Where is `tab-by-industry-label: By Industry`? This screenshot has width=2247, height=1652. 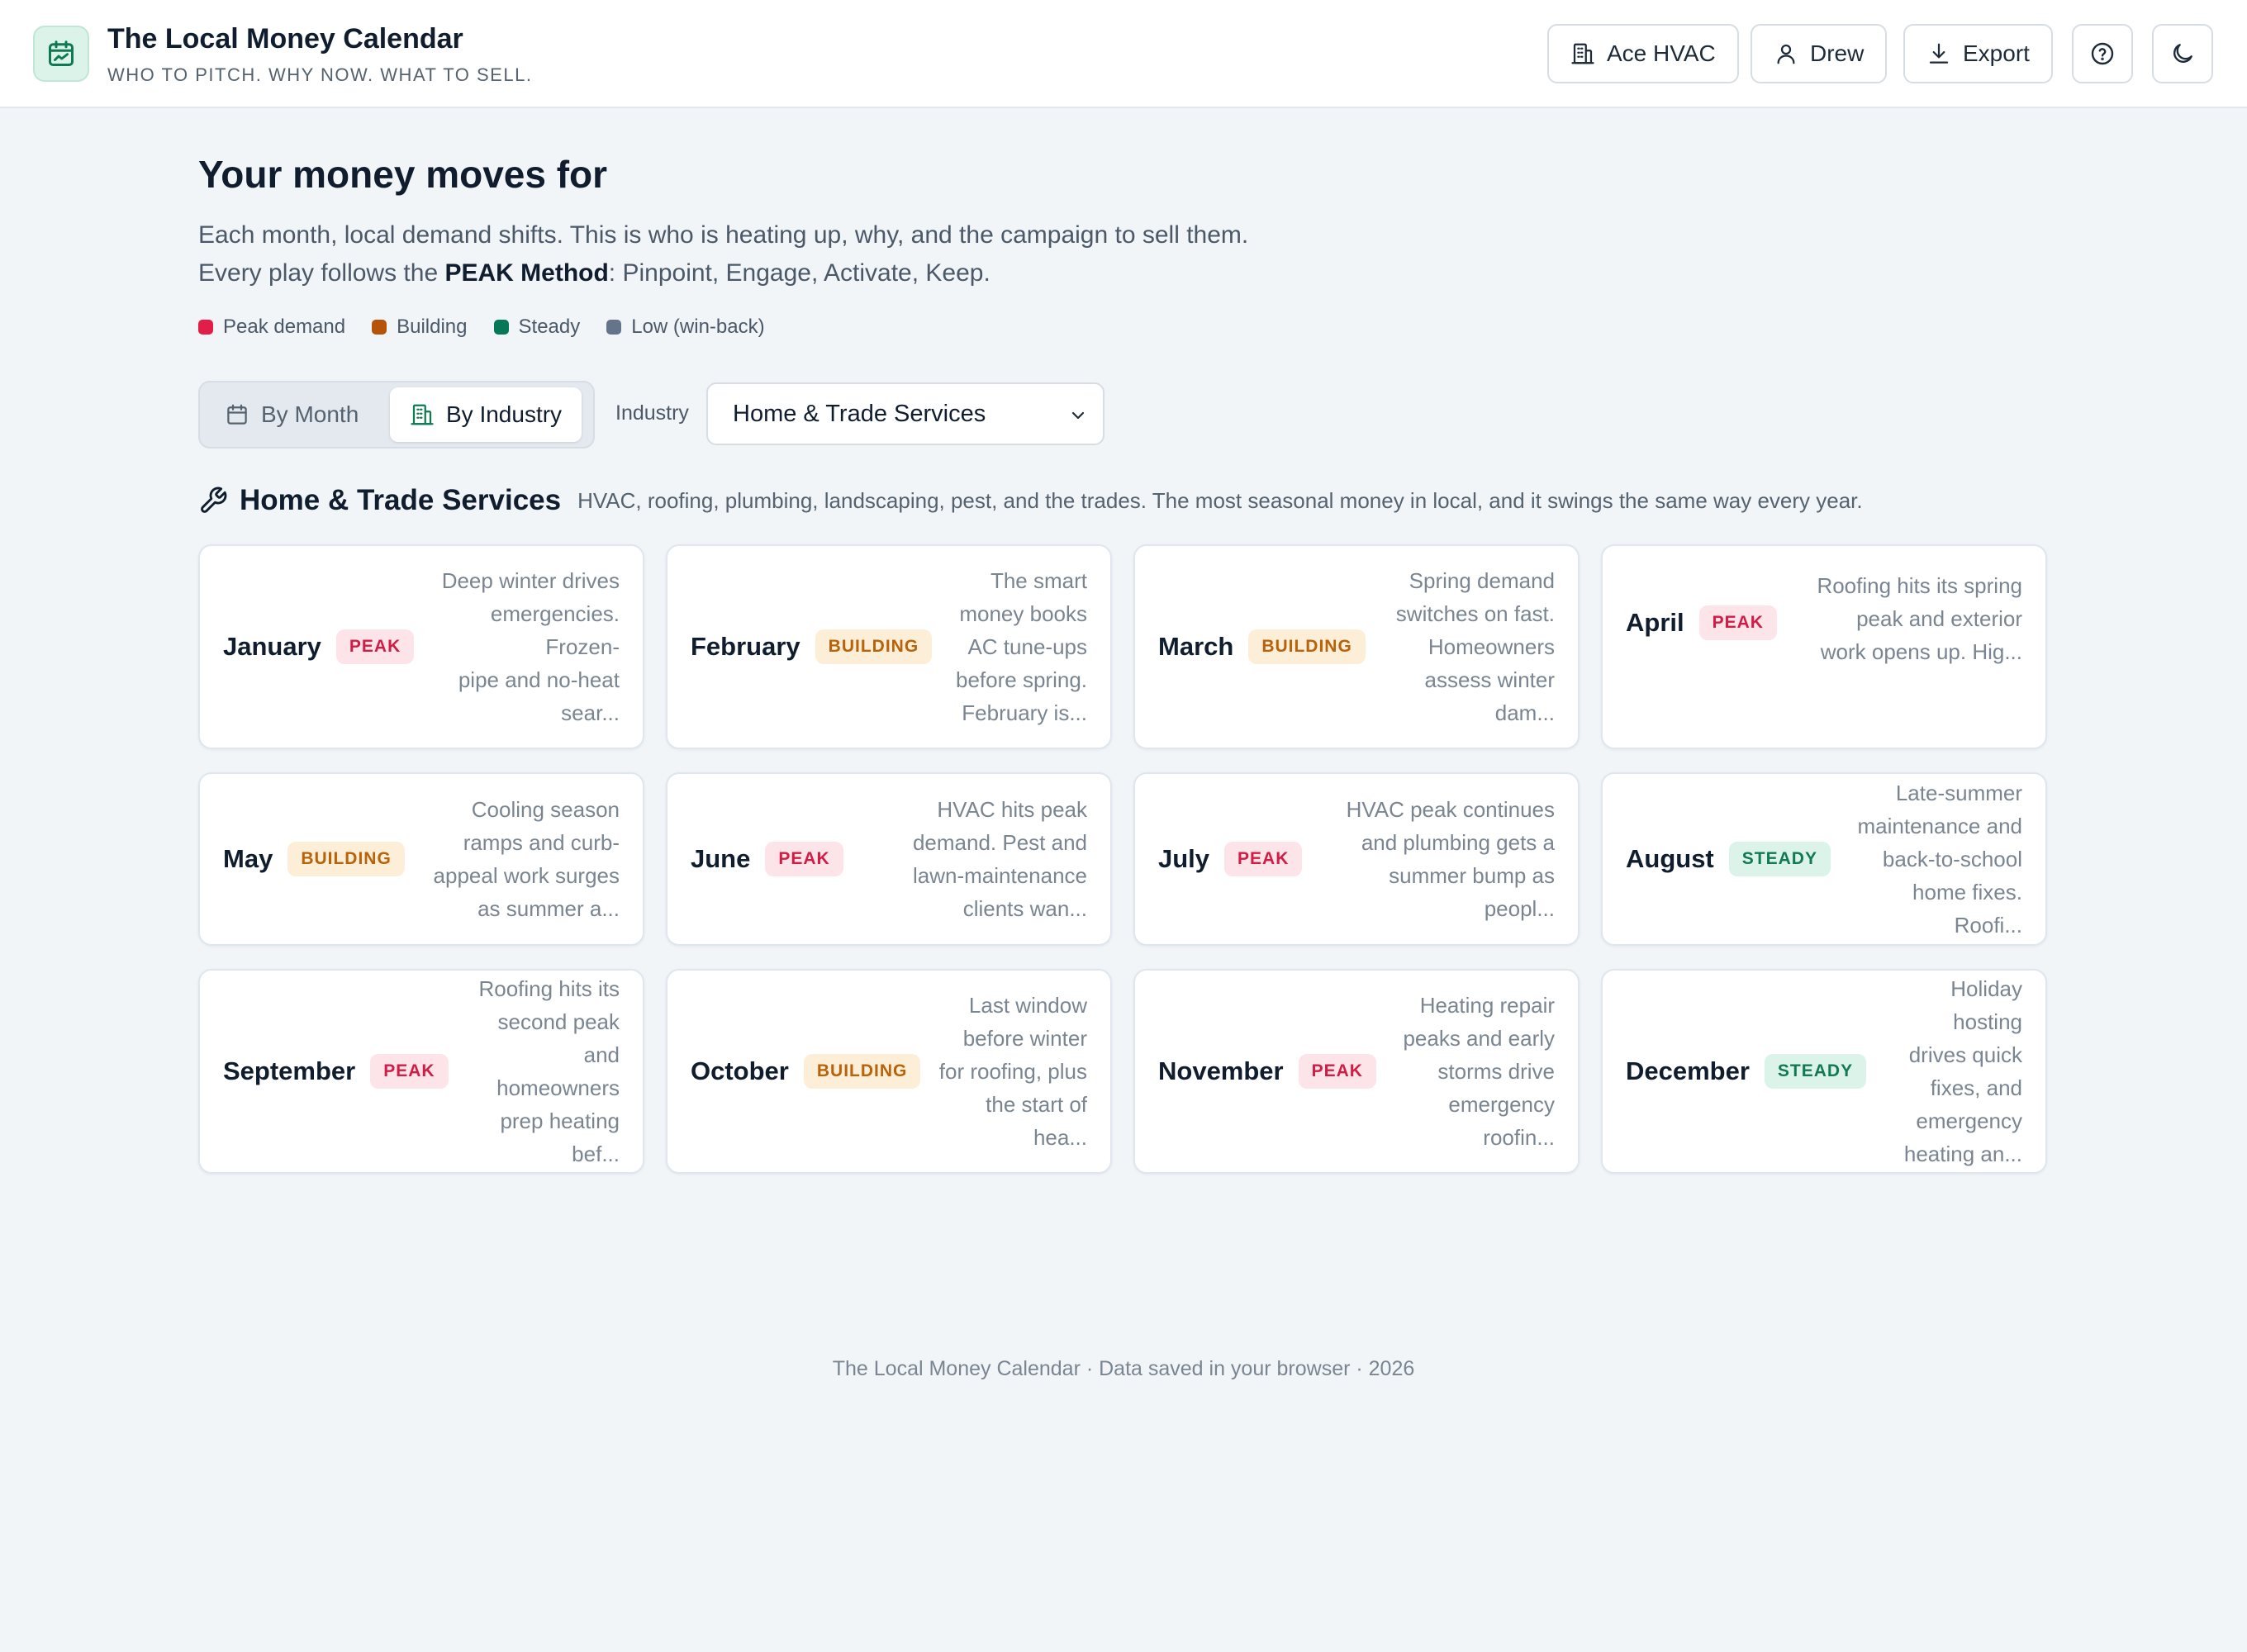 tab-by-industry-label: By Industry is located at coordinates (504, 414).